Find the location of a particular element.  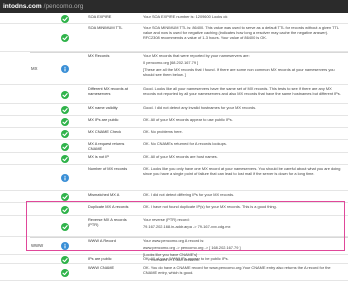

row-test-name: MX IPs are public is located at coordinates (103, 119).